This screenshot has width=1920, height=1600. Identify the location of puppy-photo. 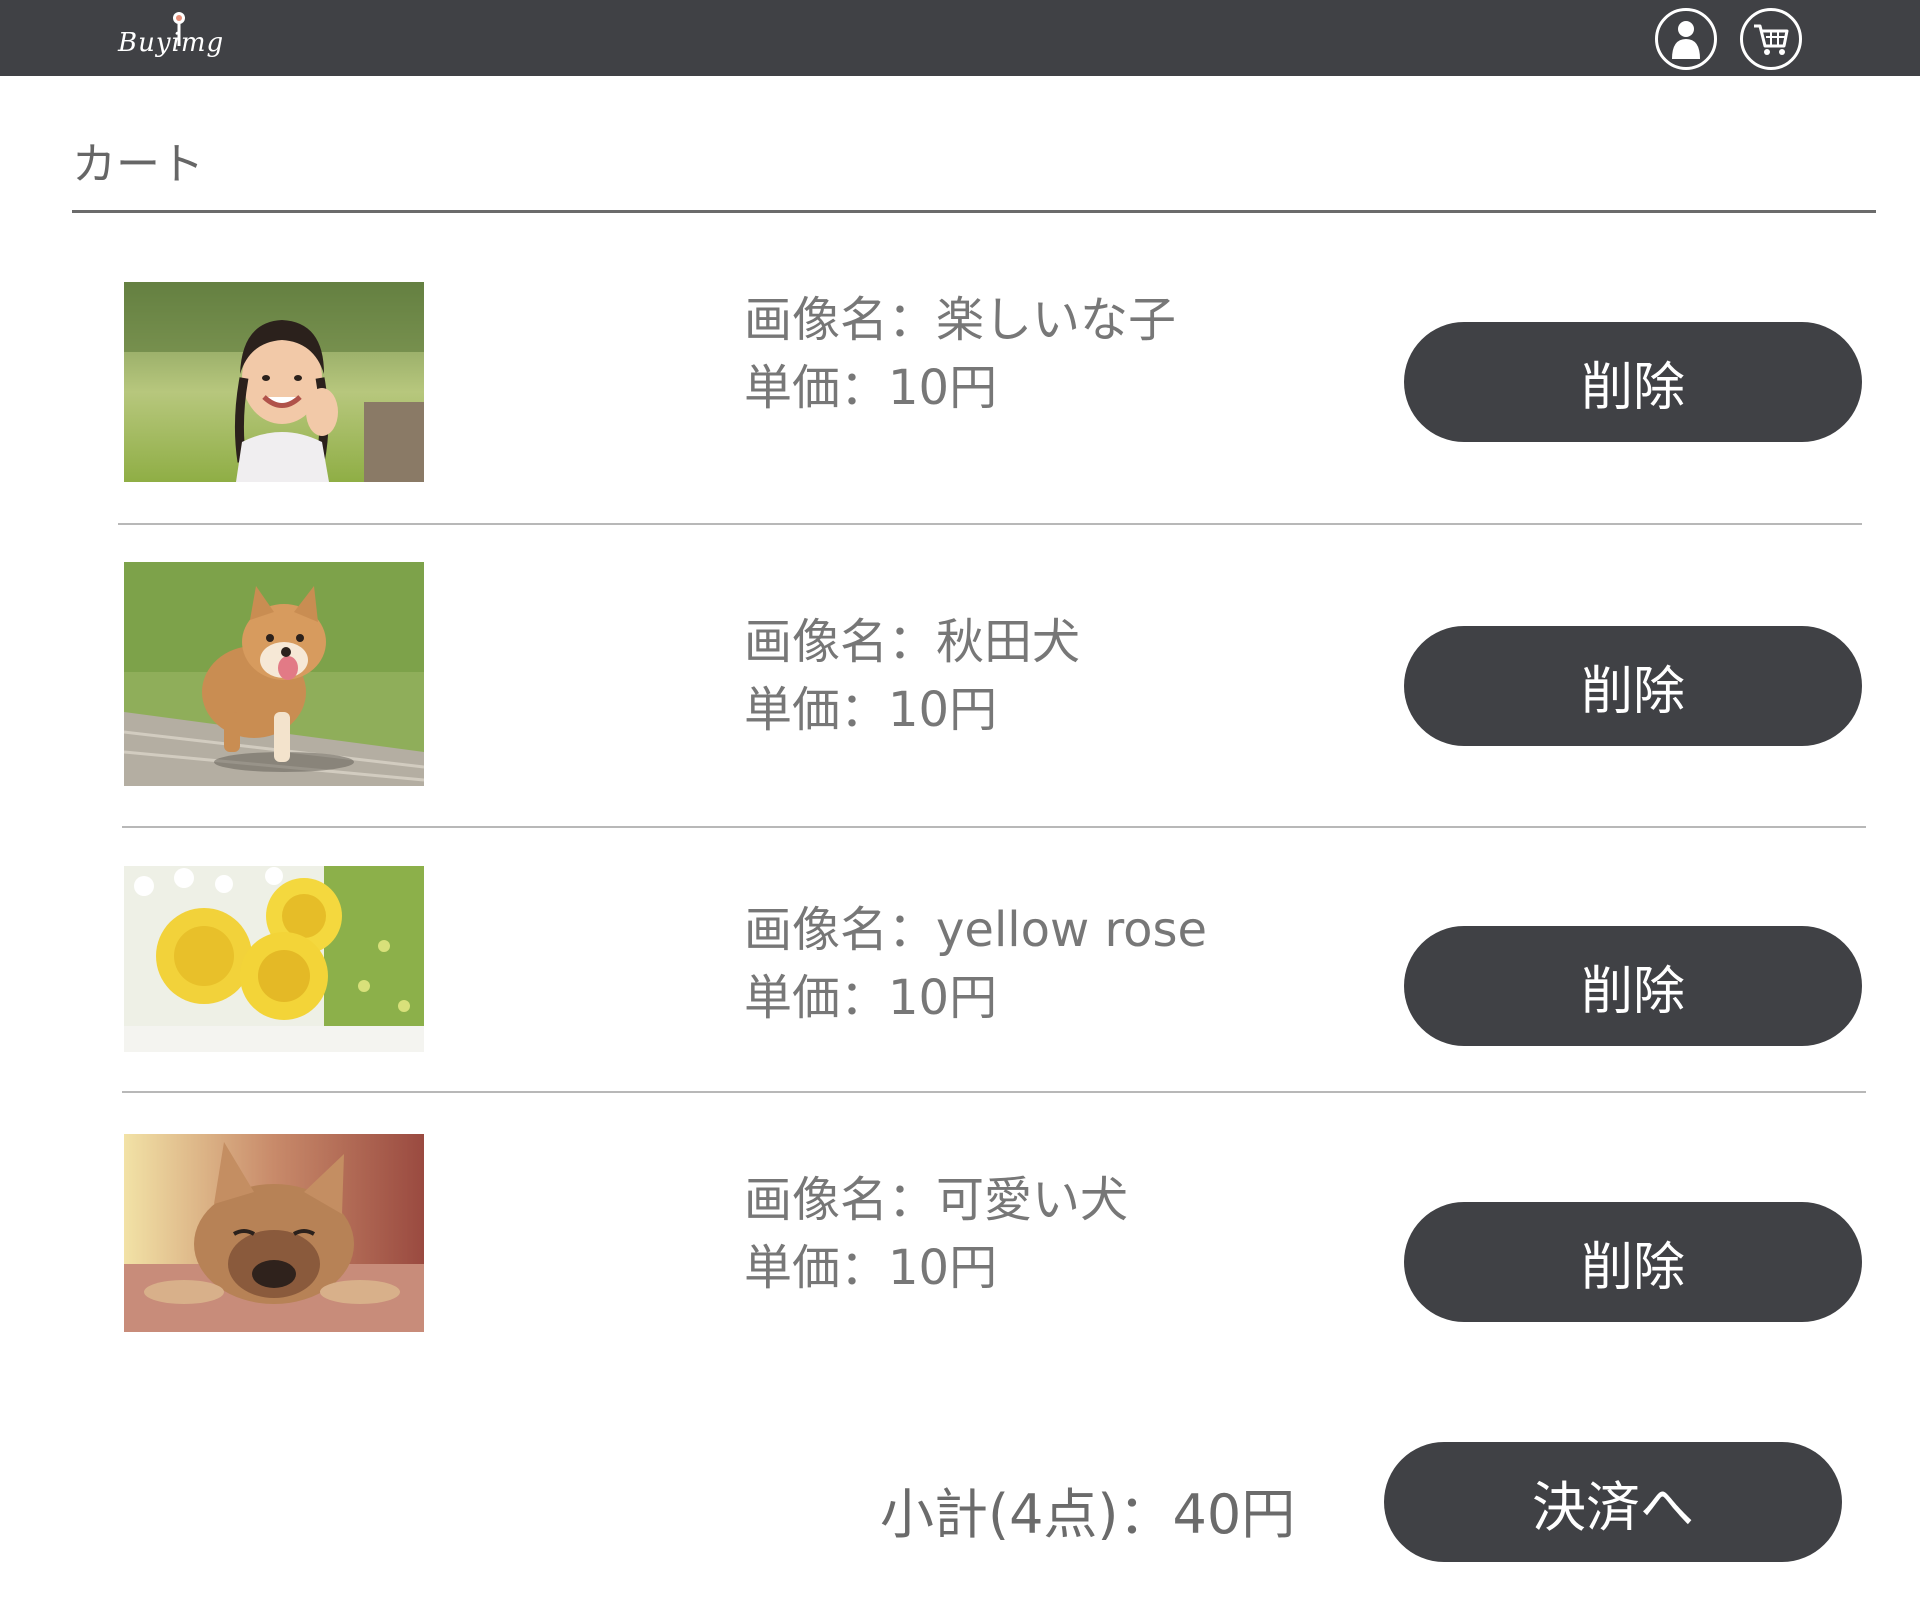
(274, 674).